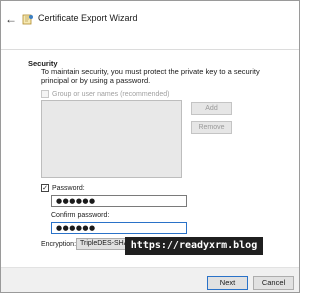 The image size is (320, 293). I want to click on wizard-header: ← Certificate Export Wizard, so click(150, 24).